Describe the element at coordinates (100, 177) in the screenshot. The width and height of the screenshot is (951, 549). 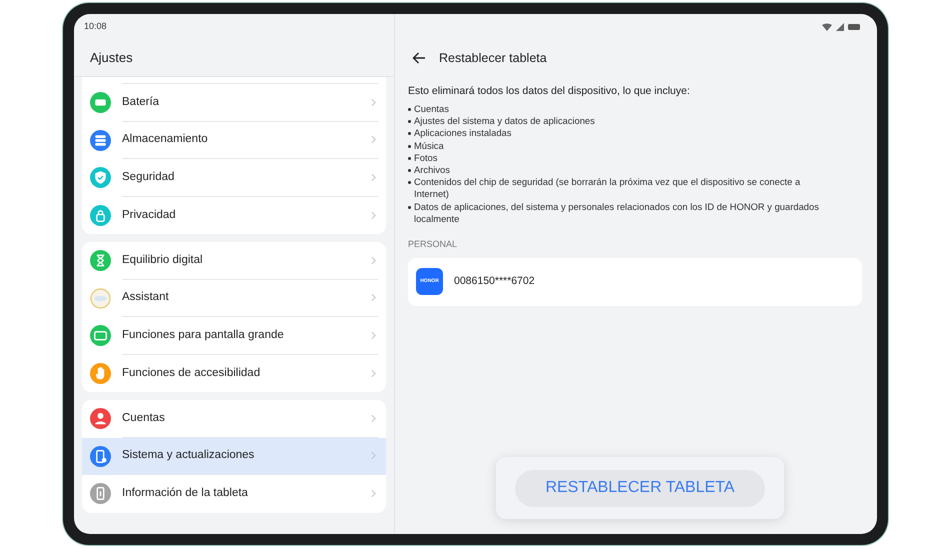
I see `shield-icon` at that location.